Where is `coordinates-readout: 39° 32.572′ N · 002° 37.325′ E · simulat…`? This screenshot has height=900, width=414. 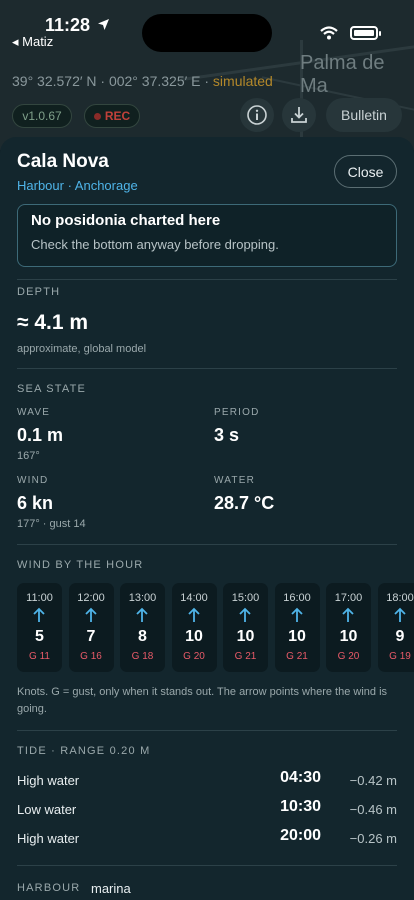 coordinates-readout: 39° 32.572′ N · 002° 37.325′ E · simulat… is located at coordinates (142, 81).